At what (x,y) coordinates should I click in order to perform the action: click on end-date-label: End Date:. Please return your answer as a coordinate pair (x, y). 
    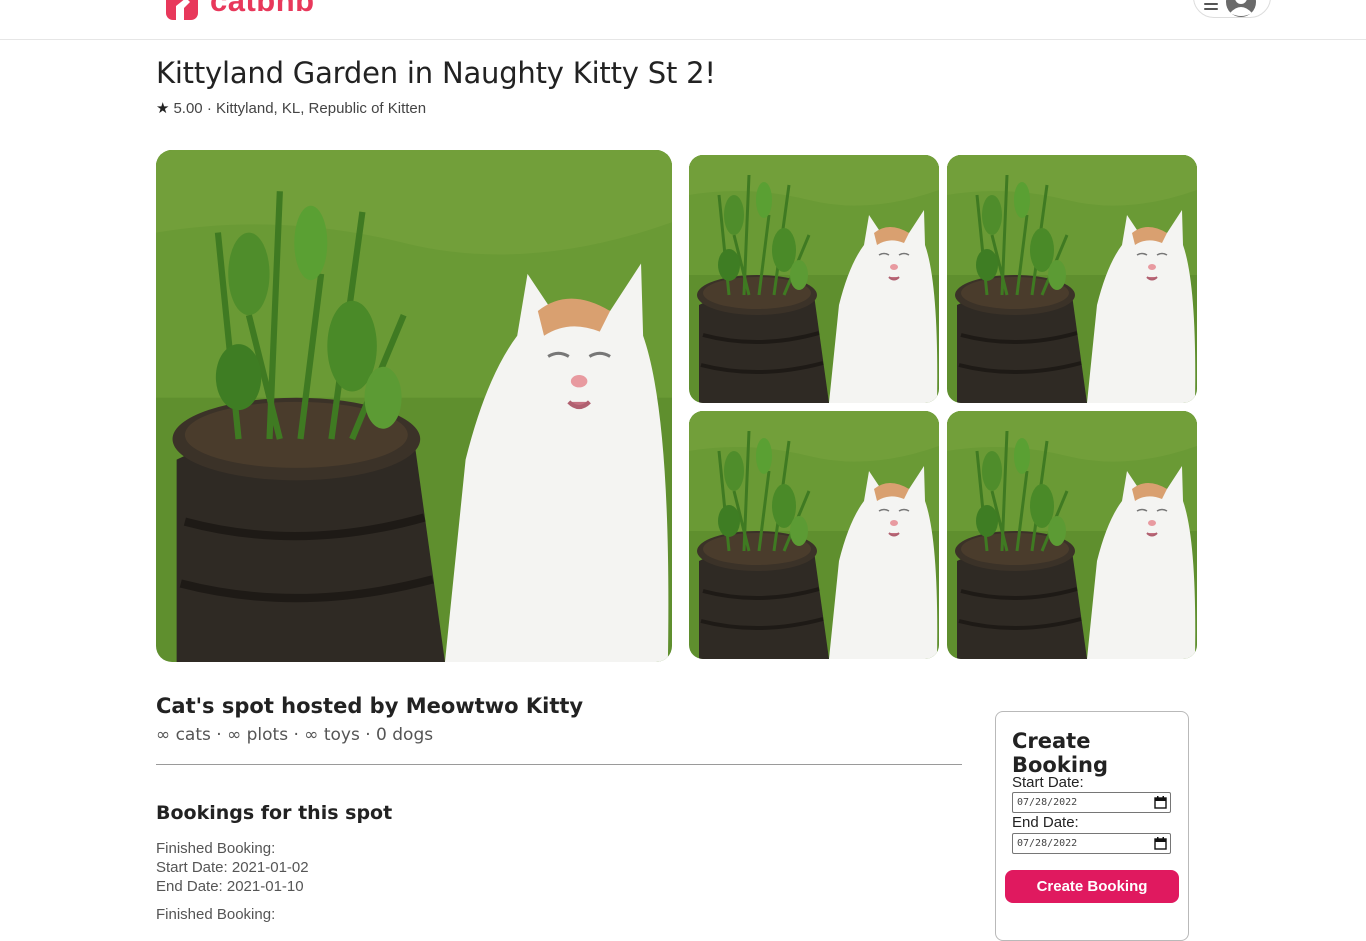
    Looking at the image, I should click on (1045, 822).